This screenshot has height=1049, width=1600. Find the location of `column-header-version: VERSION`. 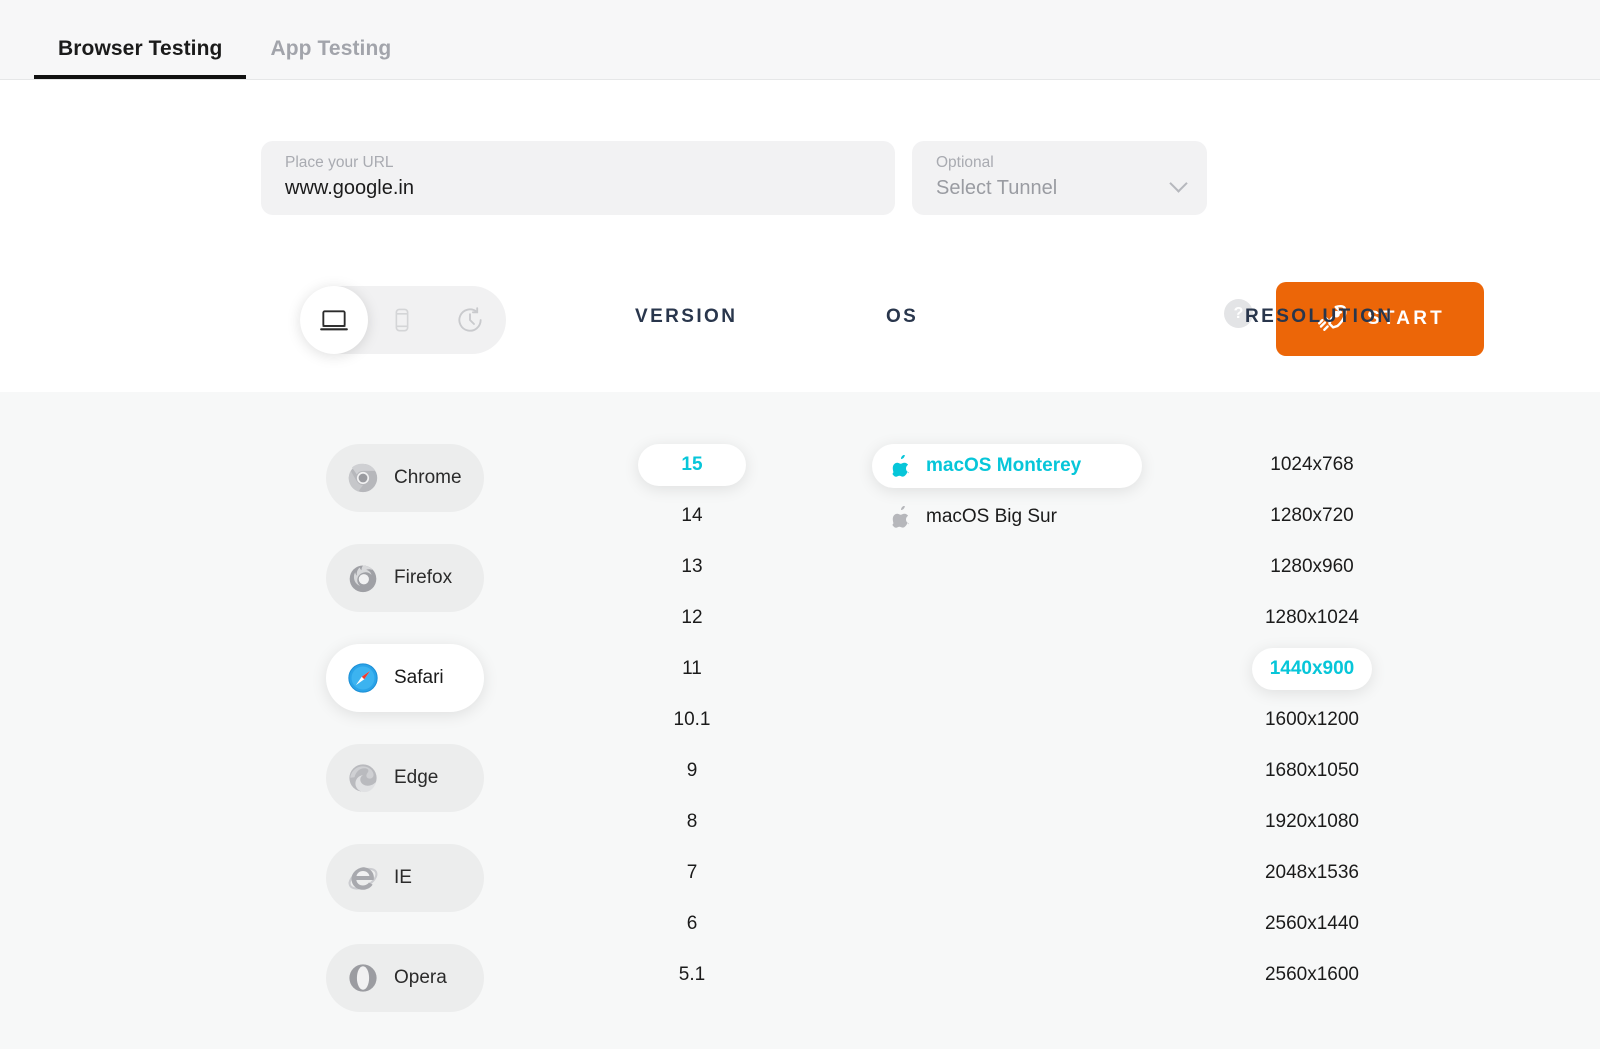

column-header-version: VERSION is located at coordinates (686, 316).